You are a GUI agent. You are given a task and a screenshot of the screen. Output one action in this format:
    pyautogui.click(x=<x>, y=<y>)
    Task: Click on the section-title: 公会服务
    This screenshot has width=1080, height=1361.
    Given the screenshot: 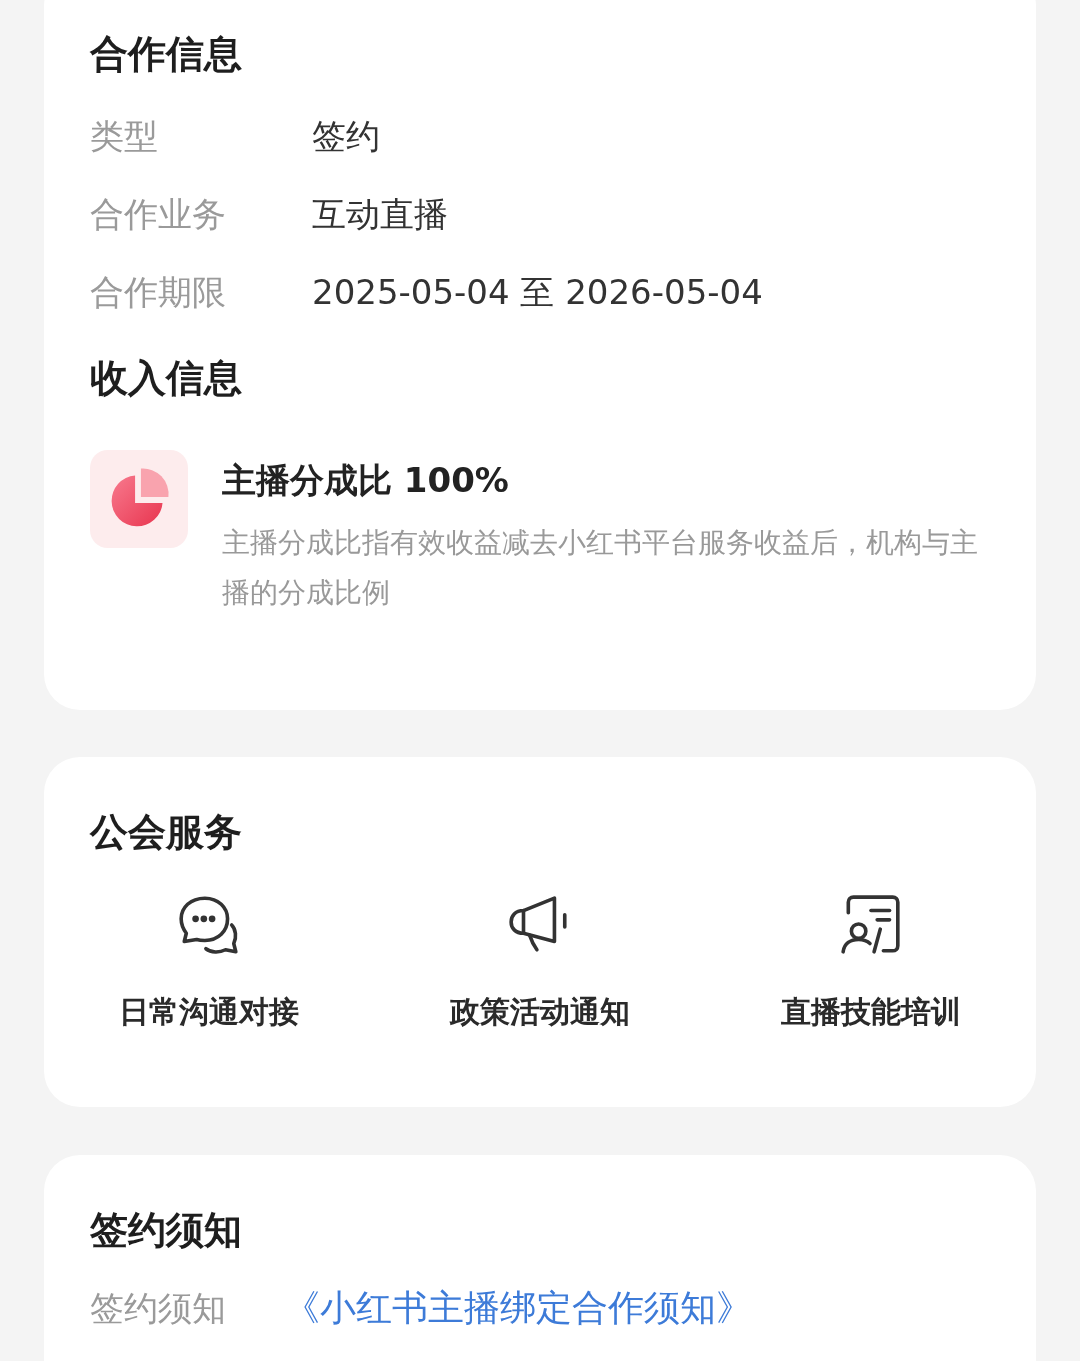 What is the action you would take?
    pyautogui.click(x=166, y=833)
    